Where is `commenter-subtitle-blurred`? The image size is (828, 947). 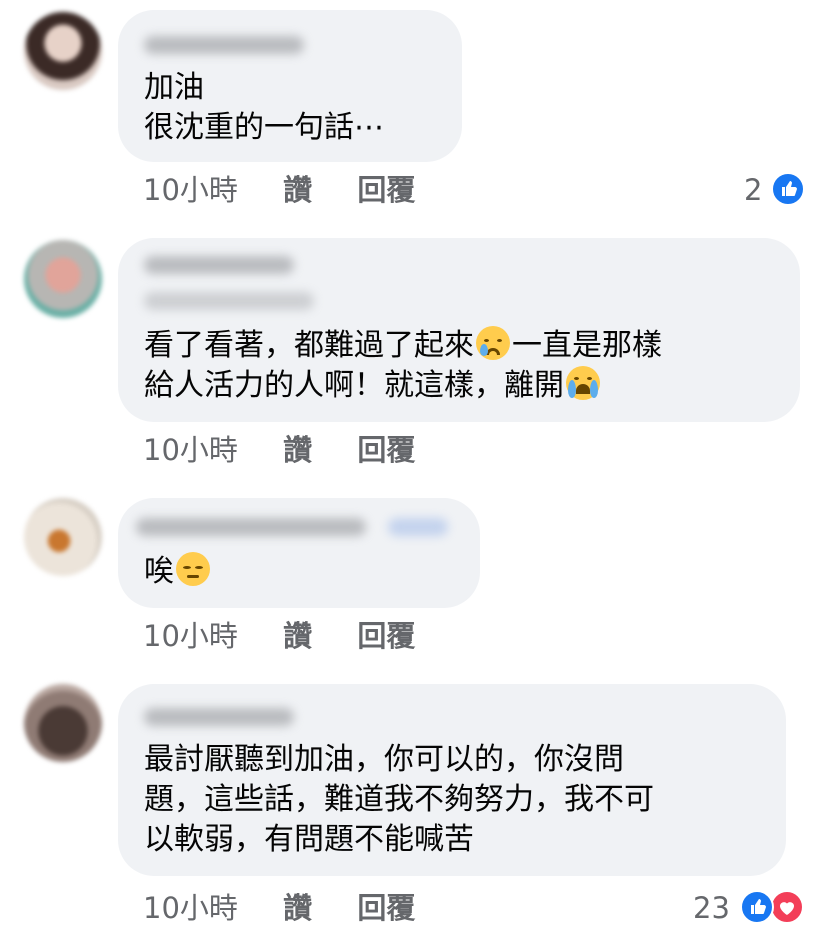
commenter-subtitle-blurred is located at coordinates (229, 301).